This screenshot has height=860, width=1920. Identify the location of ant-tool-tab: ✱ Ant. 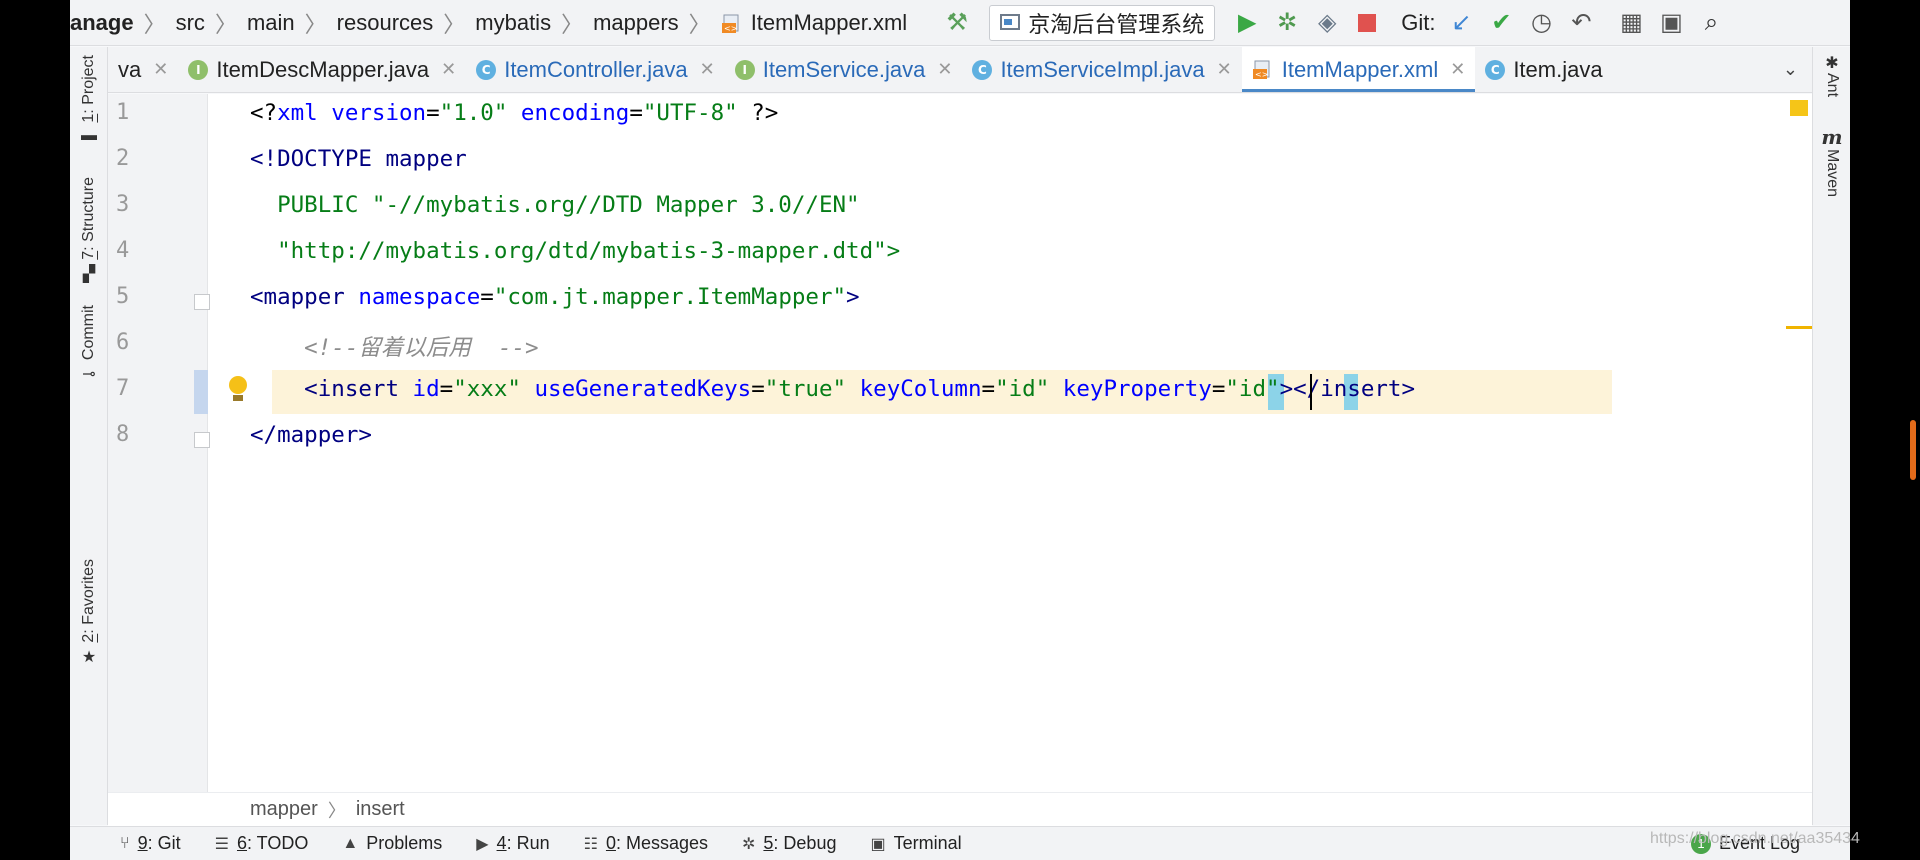
(1831, 75).